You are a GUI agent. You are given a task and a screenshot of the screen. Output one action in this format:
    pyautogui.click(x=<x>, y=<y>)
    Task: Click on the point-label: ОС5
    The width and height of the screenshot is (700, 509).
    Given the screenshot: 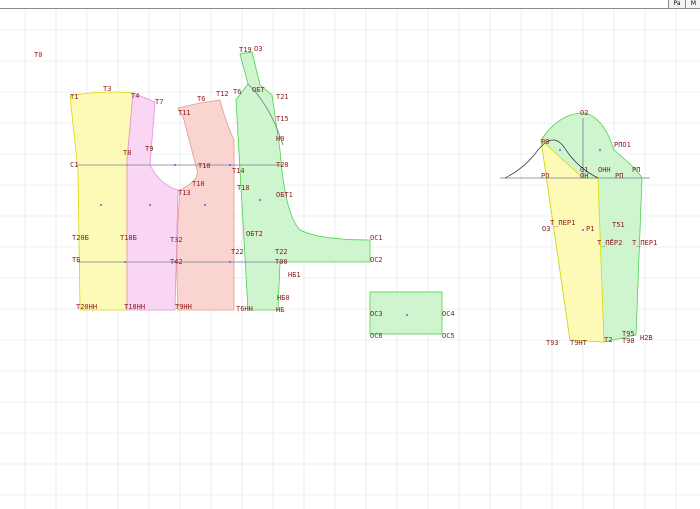 What is the action you would take?
    pyautogui.click(x=448, y=336)
    